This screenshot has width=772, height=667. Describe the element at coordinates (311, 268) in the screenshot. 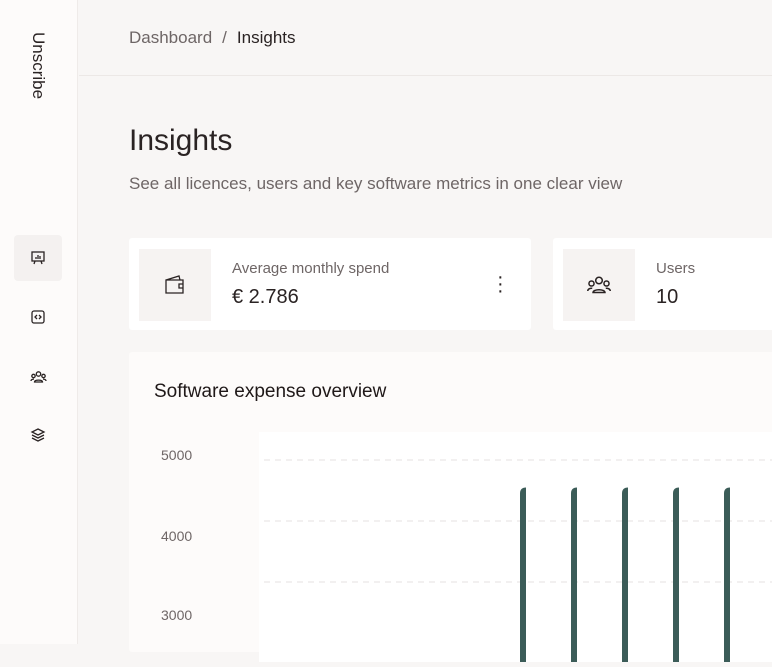

I see `card-label: Average monthly spend` at that location.